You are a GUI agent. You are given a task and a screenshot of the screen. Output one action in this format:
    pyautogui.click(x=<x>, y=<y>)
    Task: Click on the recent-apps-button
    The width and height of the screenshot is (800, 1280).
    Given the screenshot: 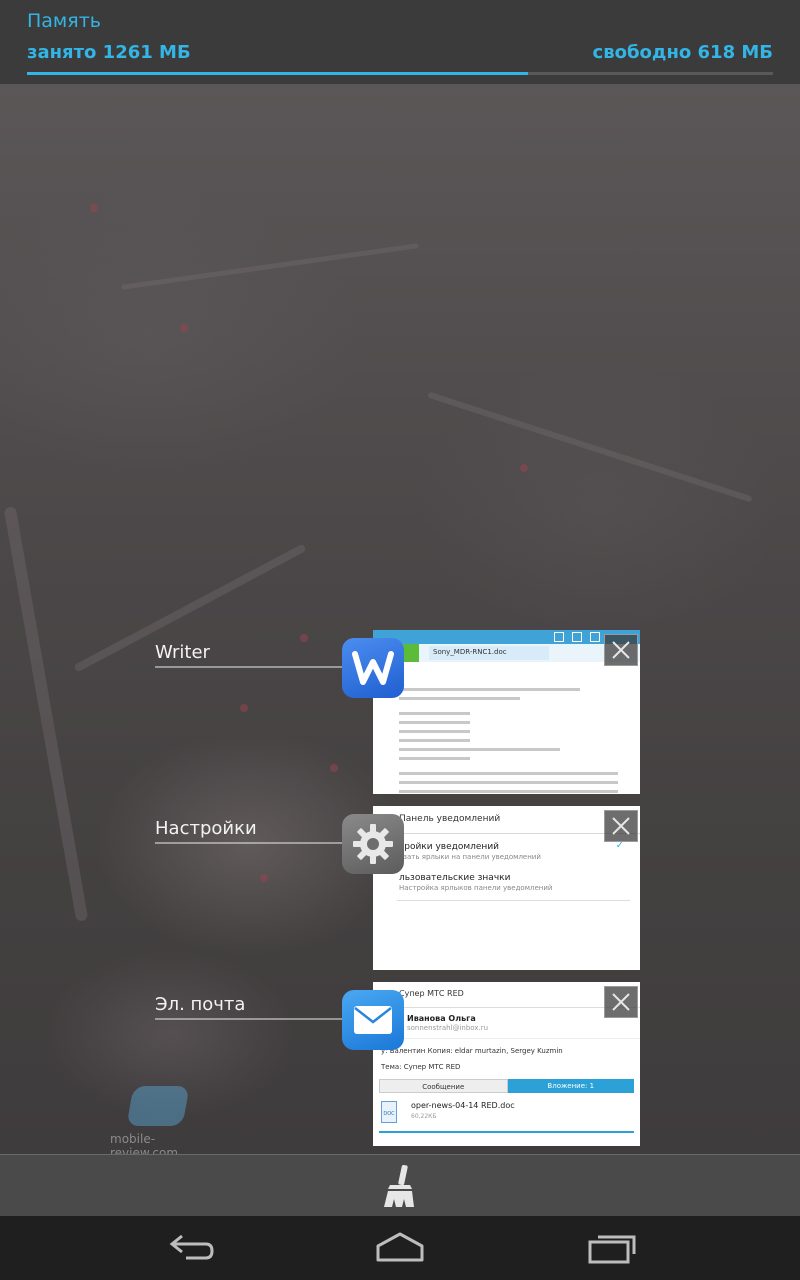 What is the action you would take?
    pyautogui.click(x=612, y=1248)
    